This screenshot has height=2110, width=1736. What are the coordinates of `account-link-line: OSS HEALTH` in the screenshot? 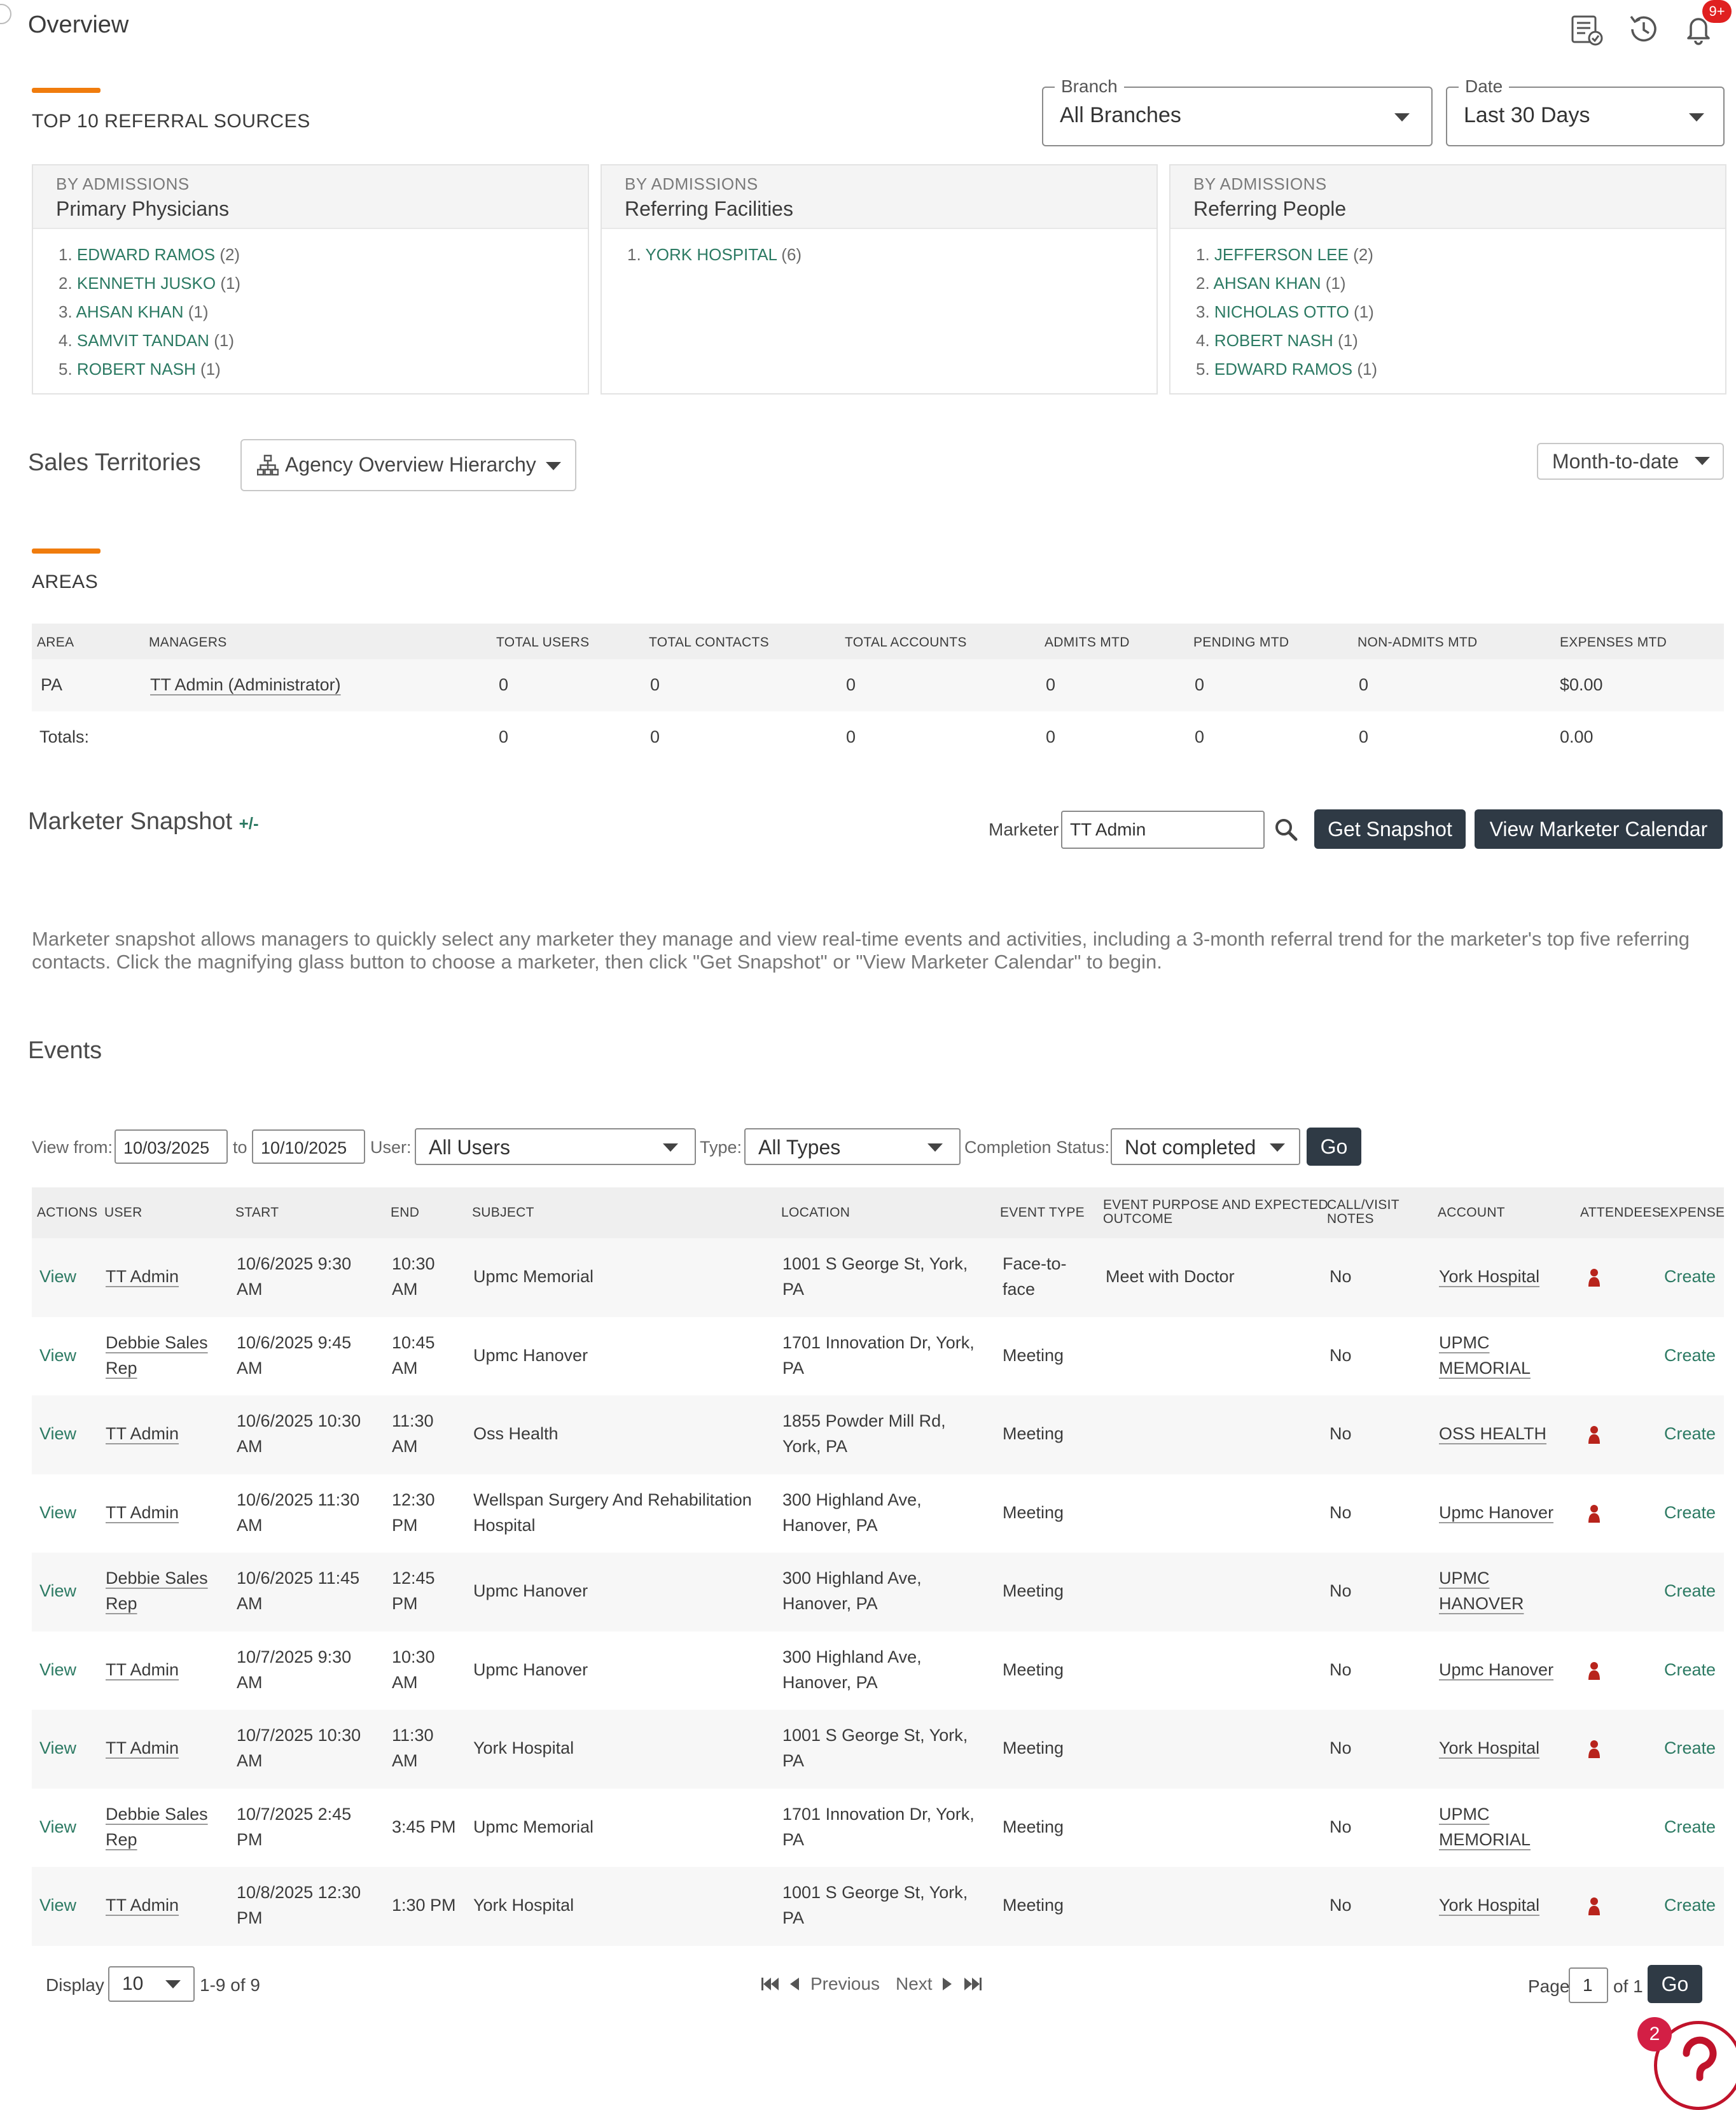 It's located at (1492, 1433).